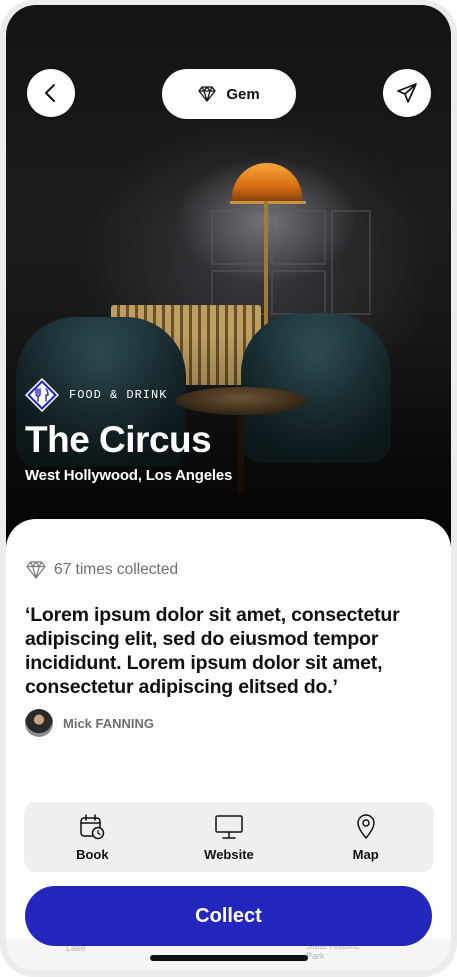  Describe the element at coordinates (243, 94) in the screenshot. I see `gem-label: Gem` at that location.